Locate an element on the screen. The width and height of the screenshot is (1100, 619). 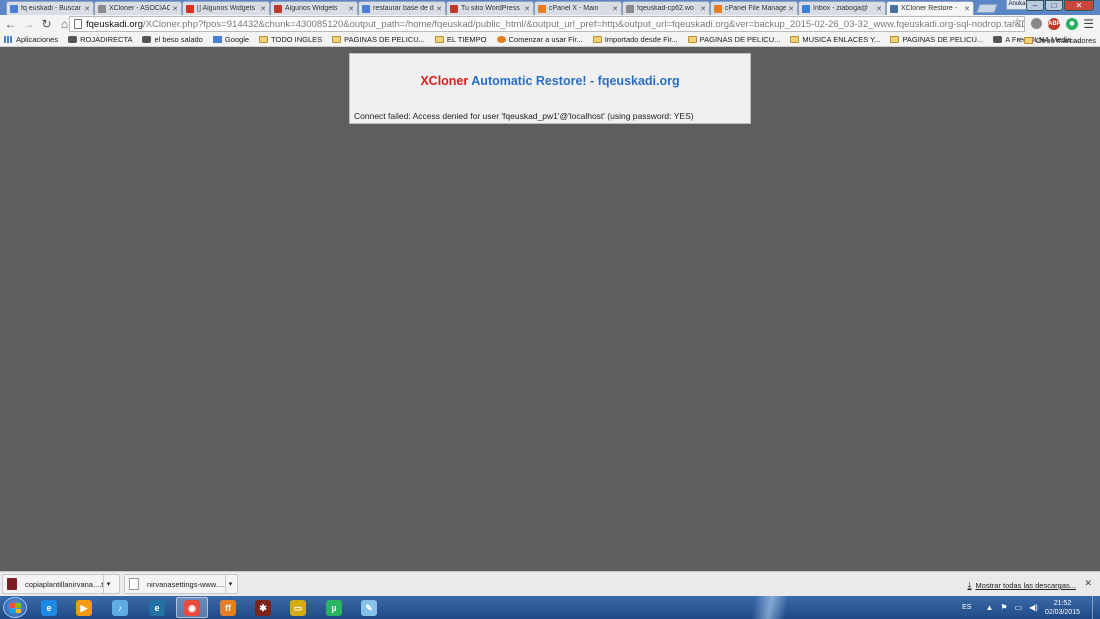
bookmark-item: ROJADIRECTA is located at coordinates (100, 39).